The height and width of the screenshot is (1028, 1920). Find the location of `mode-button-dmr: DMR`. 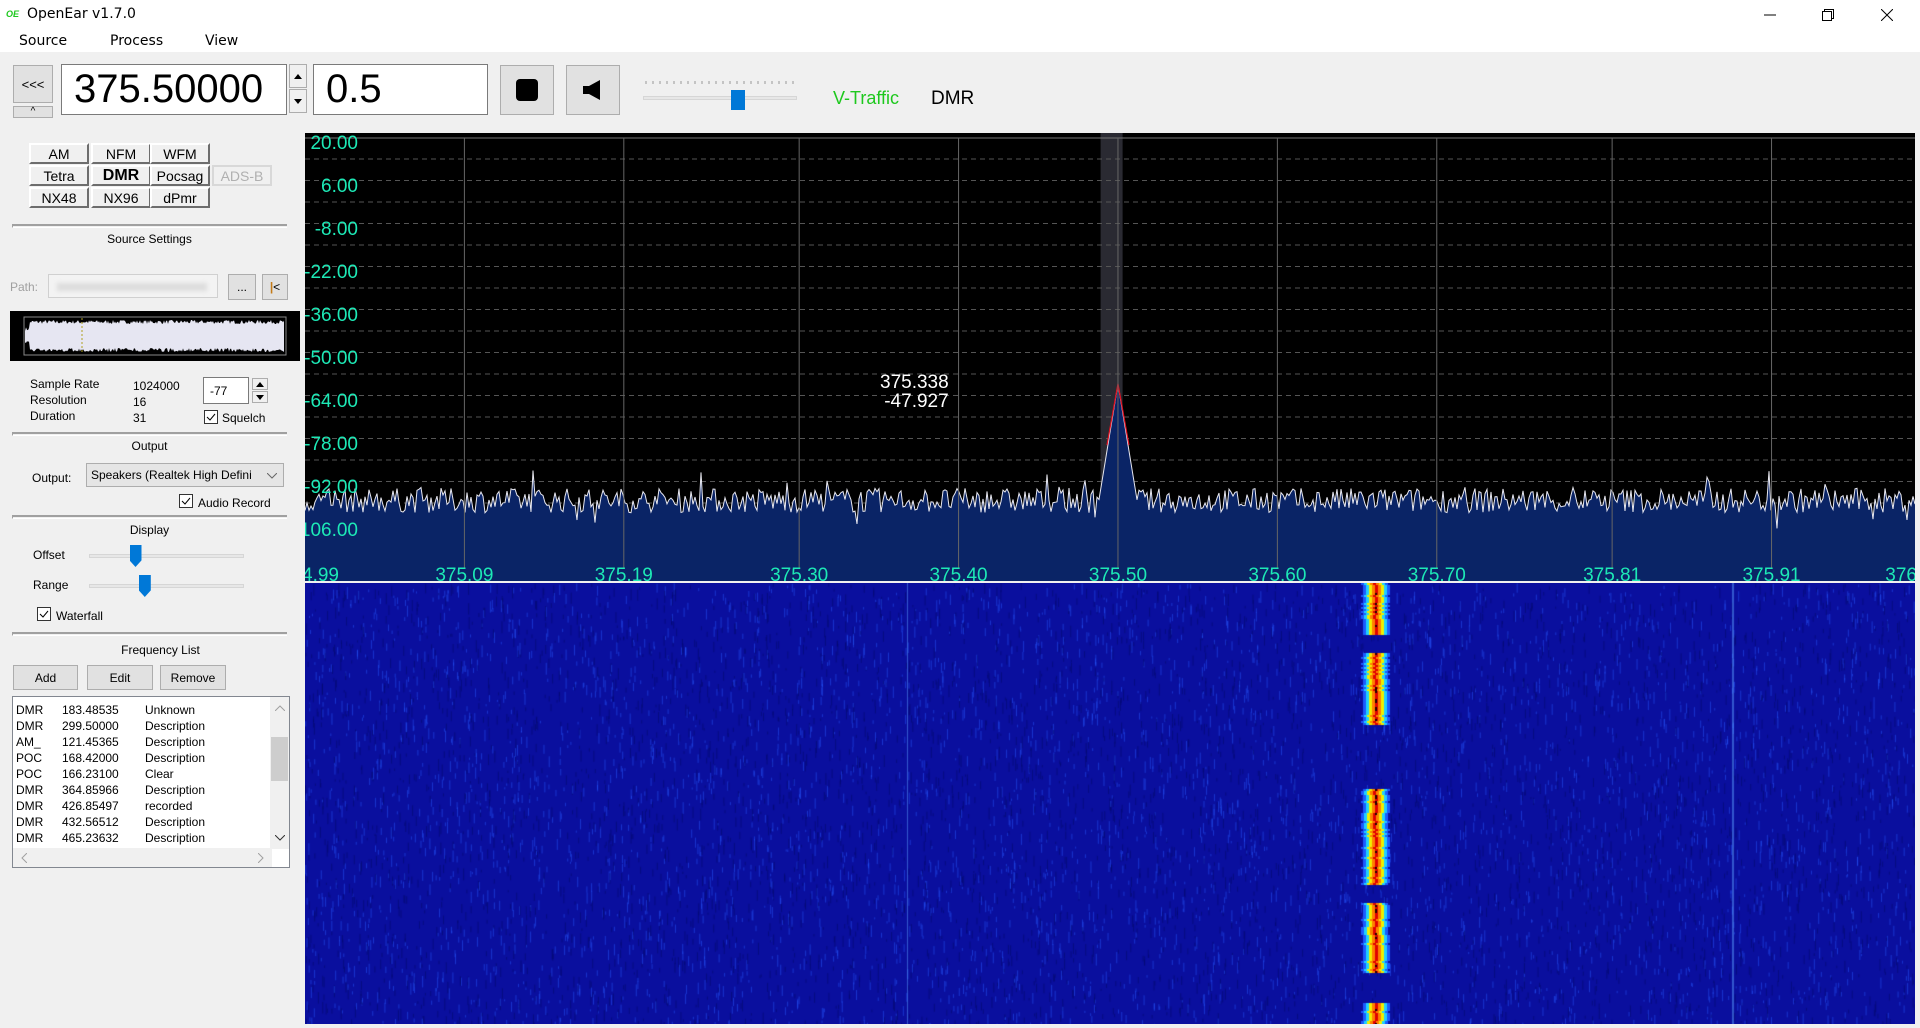

mode-button-dmr: DMR is located at coordinates (121, 175).